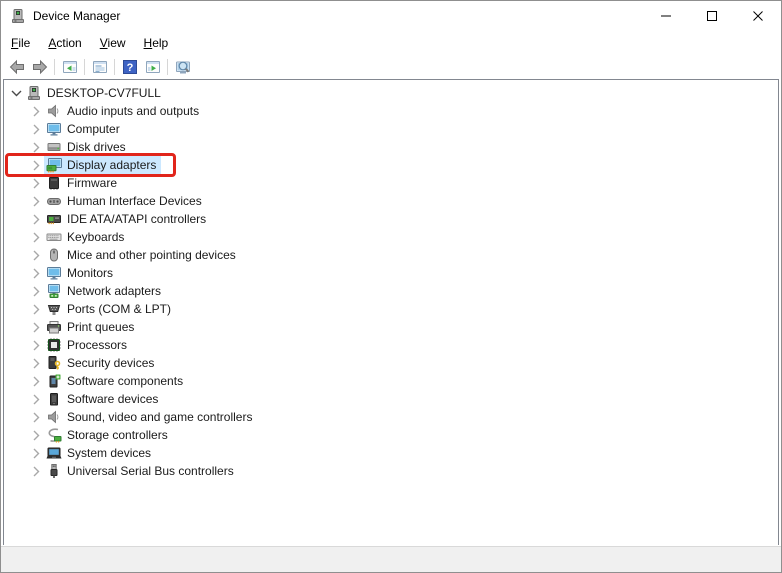  What do you see at coordinates (152, 67) in the screenshot?
I see `show-action-pane-button` at bounding box center [152, 67].